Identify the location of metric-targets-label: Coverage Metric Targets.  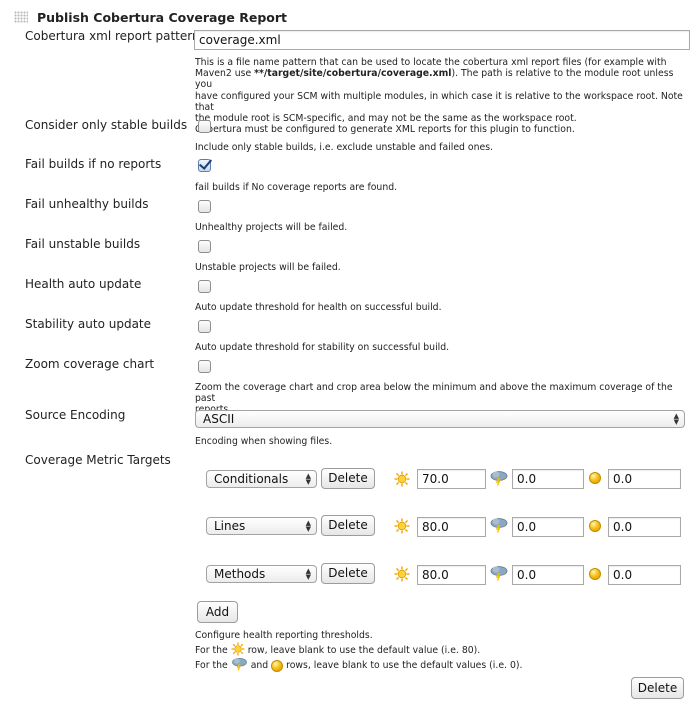
(98, 460).